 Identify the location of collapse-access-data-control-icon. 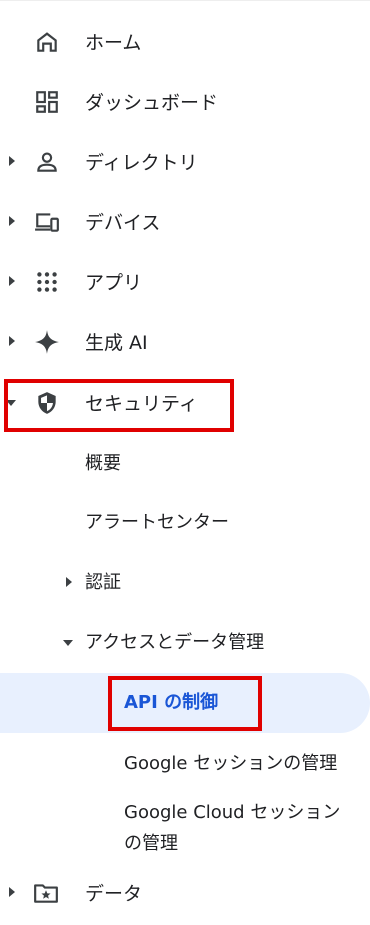
(68, 643).